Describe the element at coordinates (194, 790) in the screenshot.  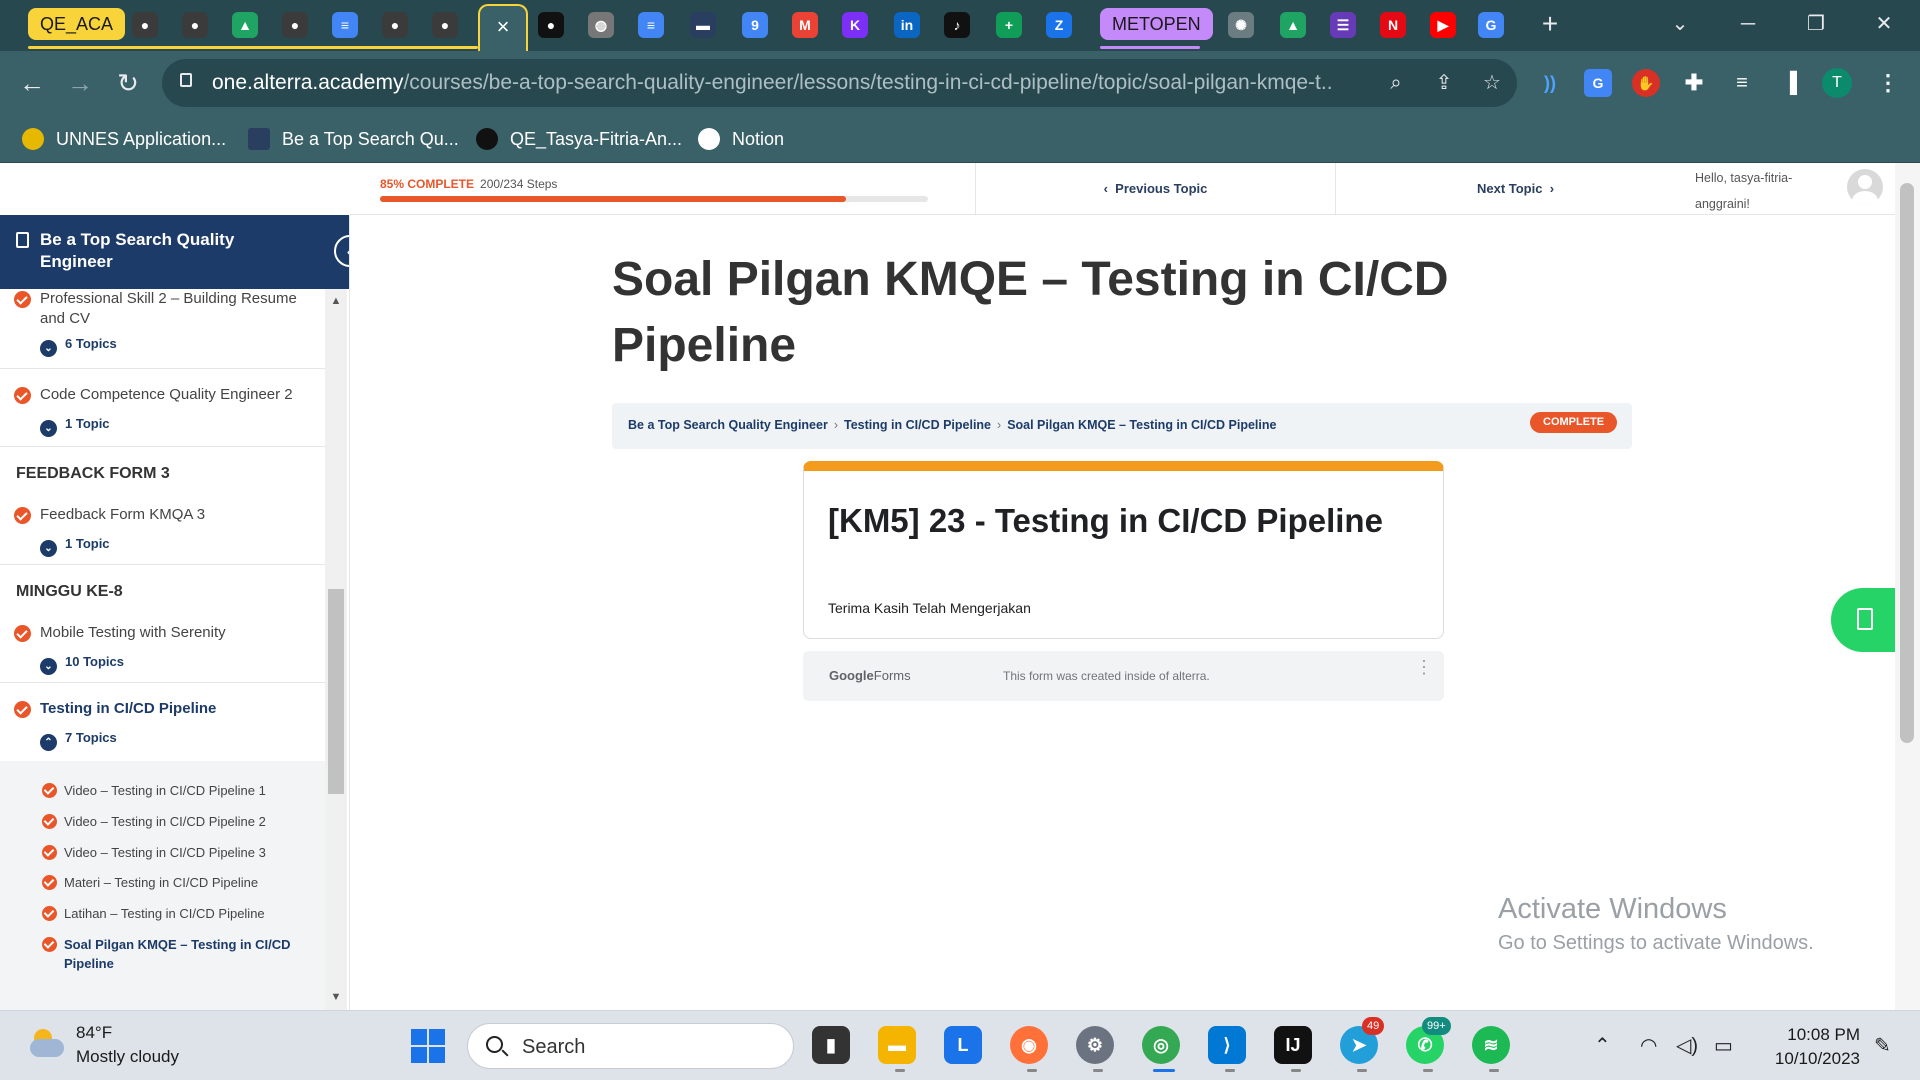
I see `topic-item: Video – Testing in CI/CD Pipeline 1` at that location.